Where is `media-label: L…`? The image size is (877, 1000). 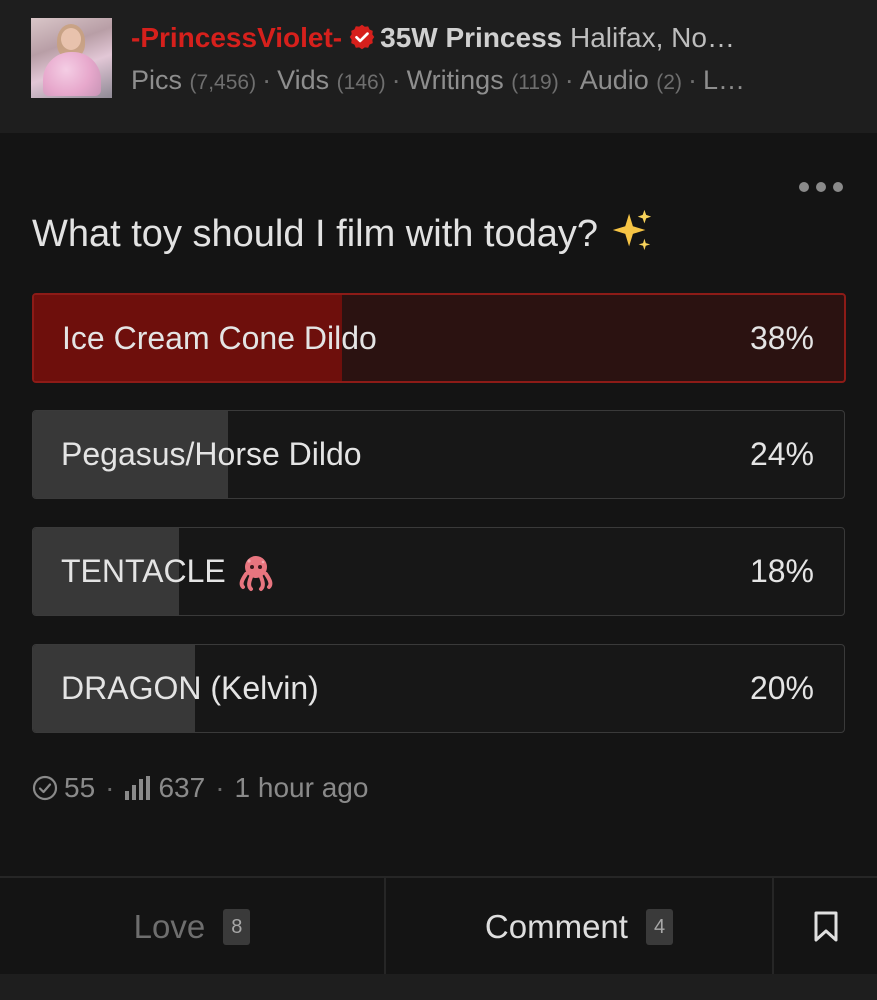 media-label: L… is located at coordinates (723, 80).